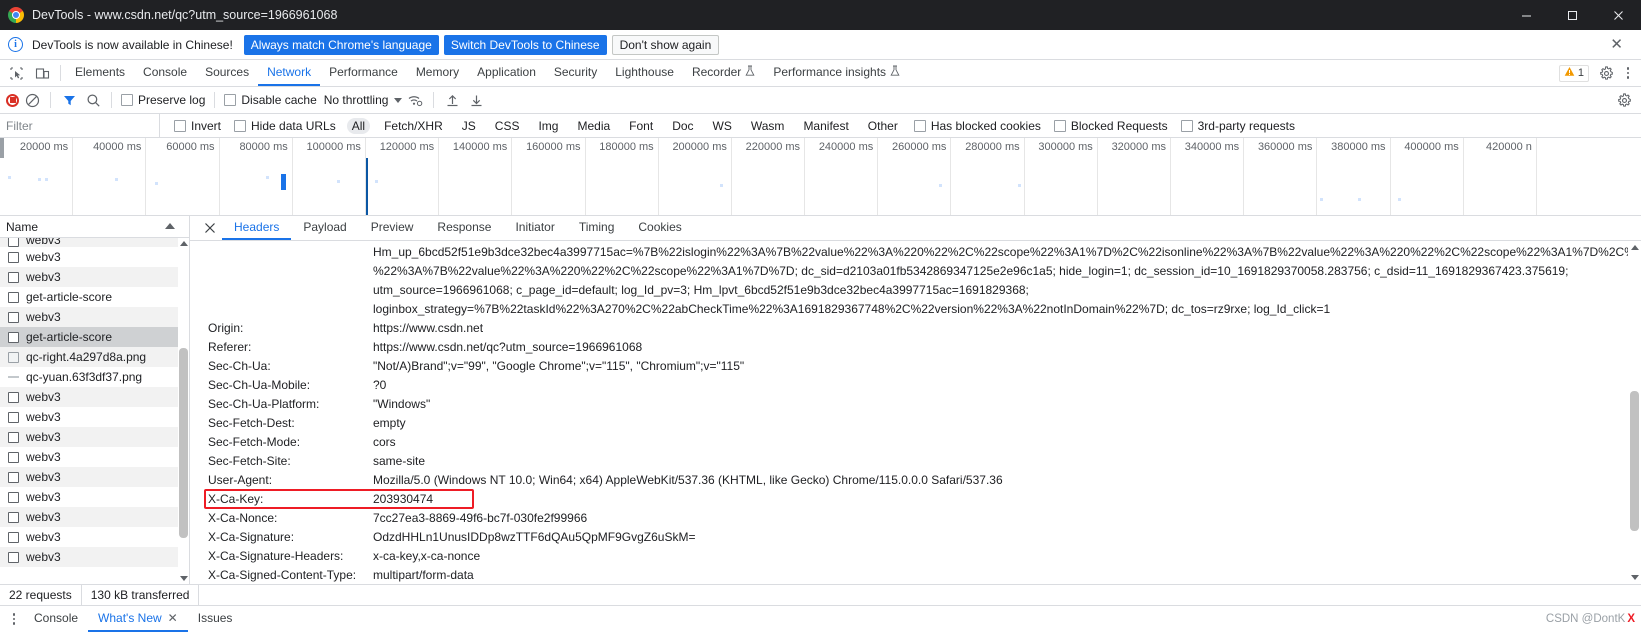 The image size is (1641, 632). What do you see at coordinates (363, 73) in the screenshot?
I see `tab-performance: Performance` at bounding box center [363, 73].